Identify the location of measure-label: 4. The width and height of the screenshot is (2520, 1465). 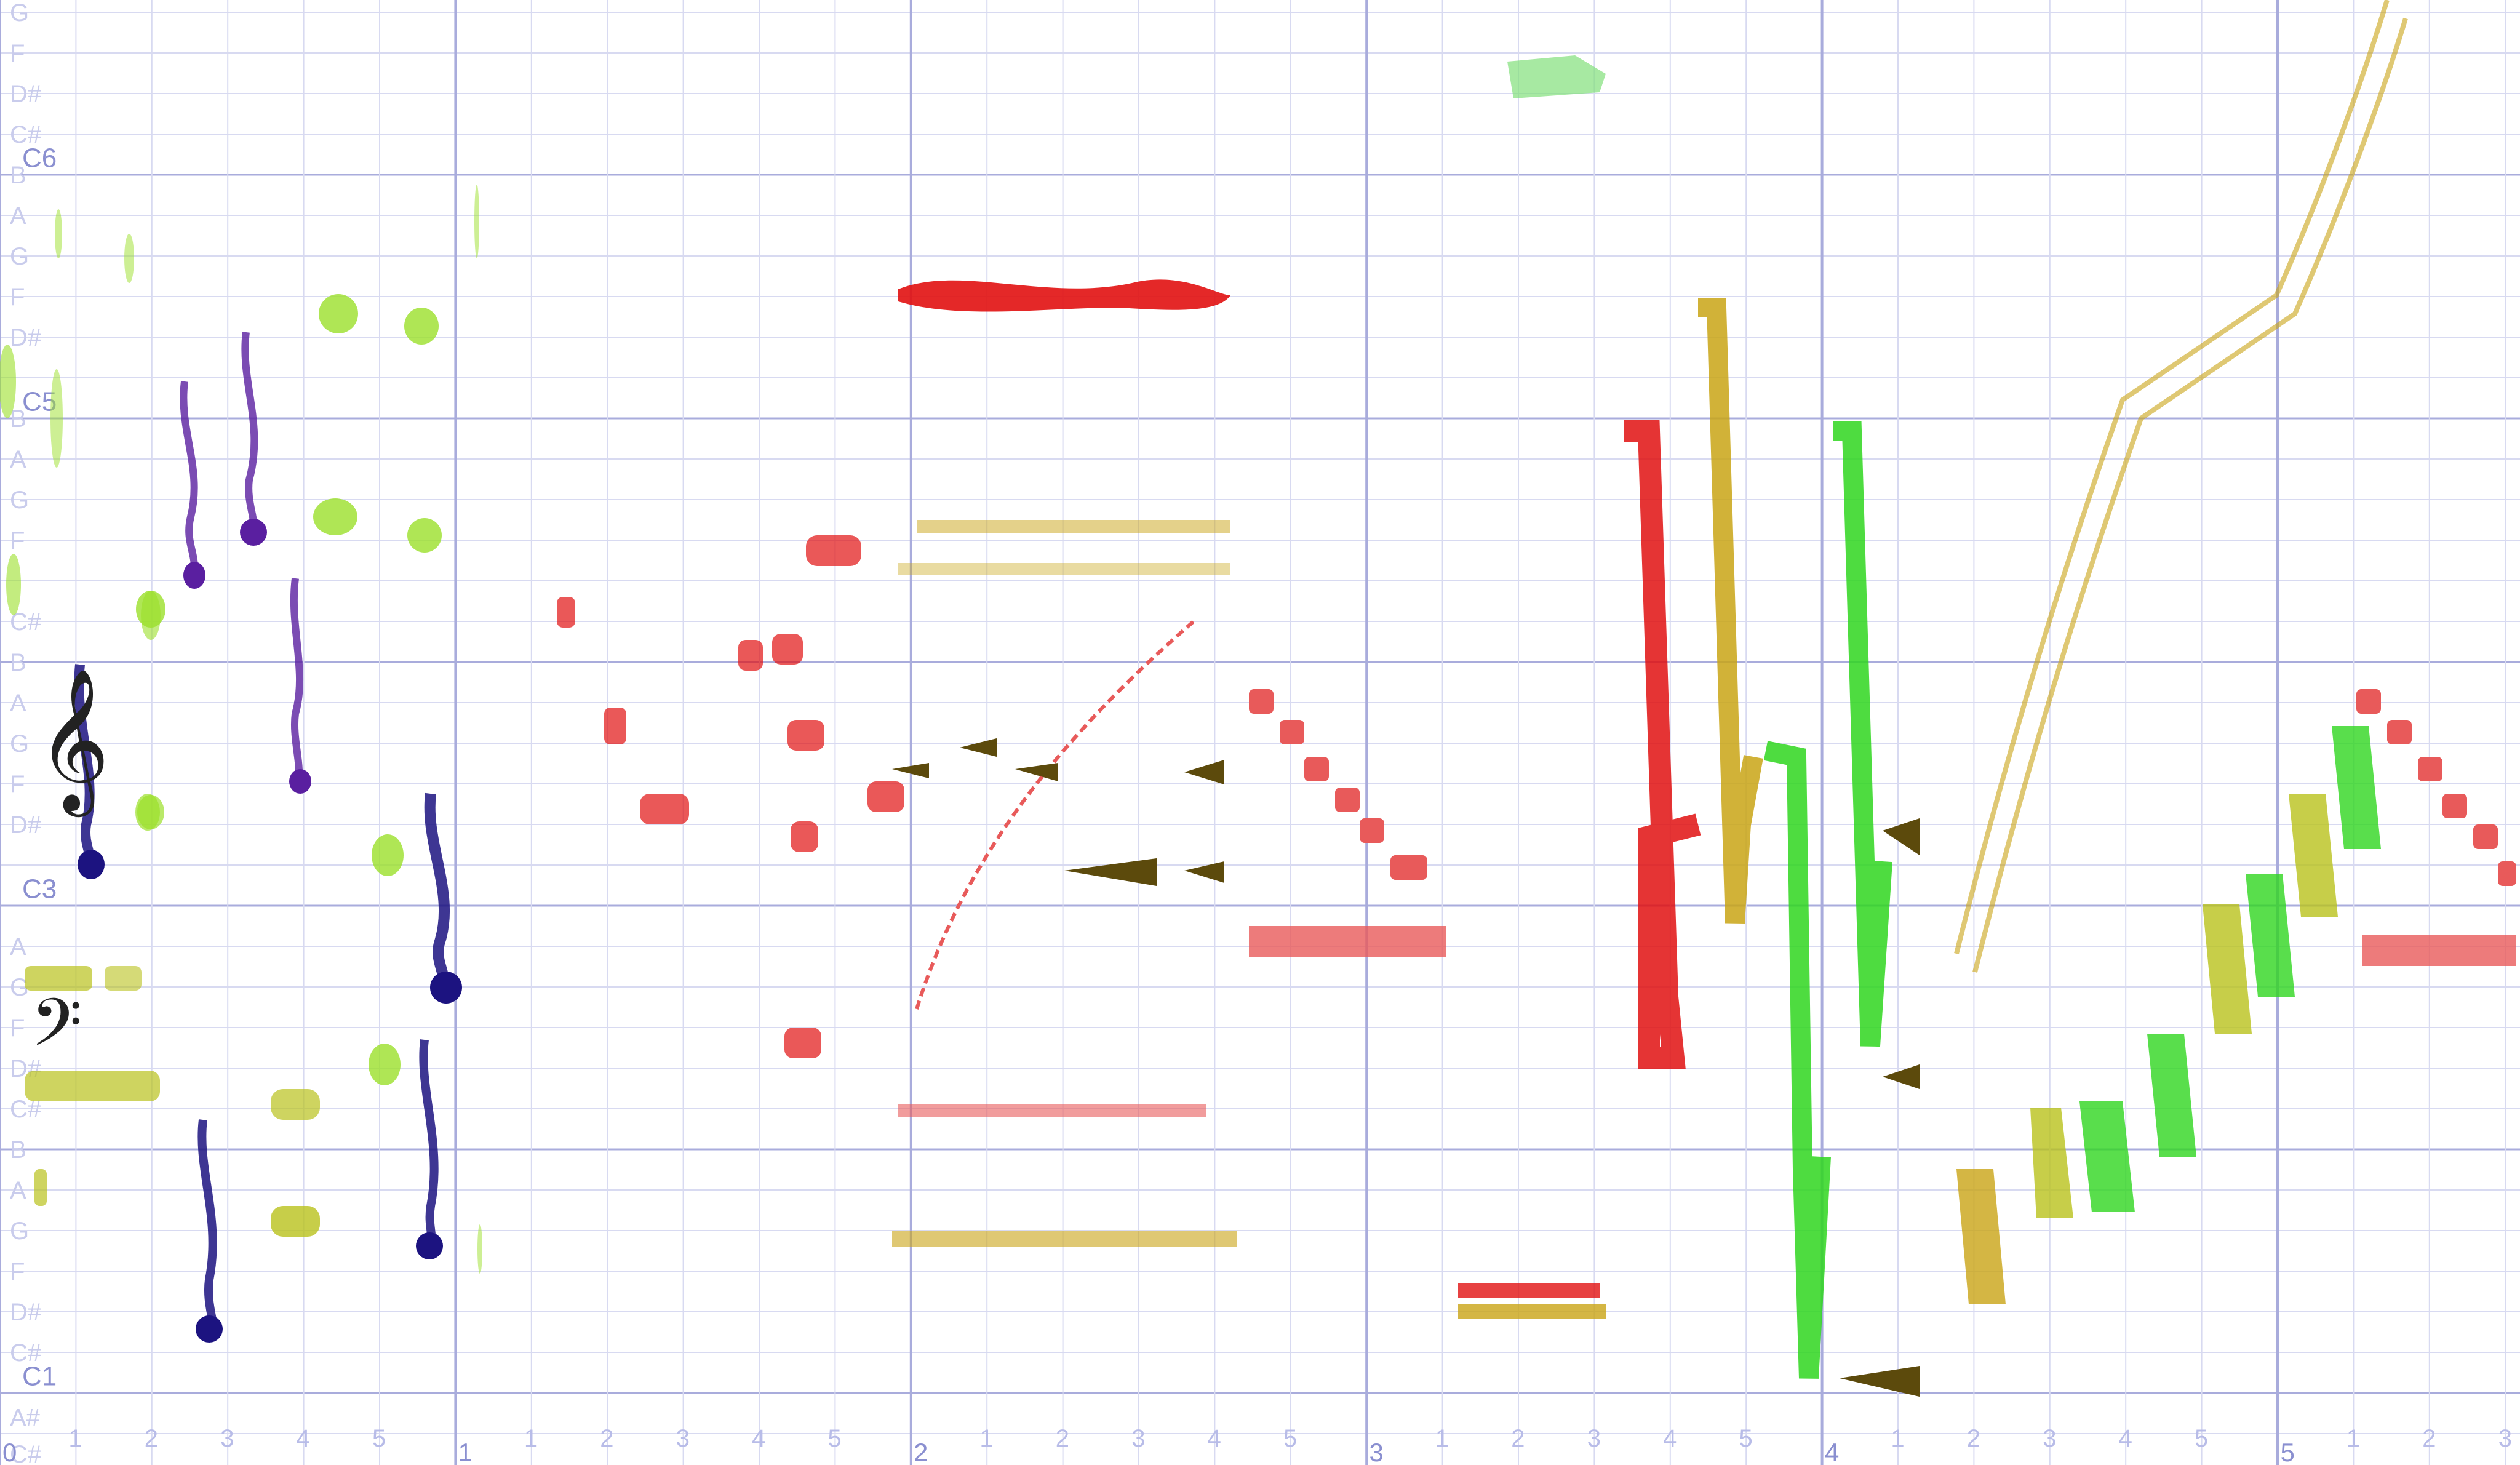
(1832, 1451).